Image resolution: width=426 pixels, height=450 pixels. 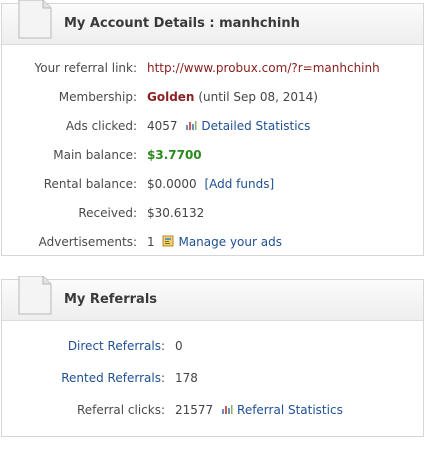 I want to click on membership-row: Membership: Golden (until Sep 08, 2014), so click(x=212, y=97).